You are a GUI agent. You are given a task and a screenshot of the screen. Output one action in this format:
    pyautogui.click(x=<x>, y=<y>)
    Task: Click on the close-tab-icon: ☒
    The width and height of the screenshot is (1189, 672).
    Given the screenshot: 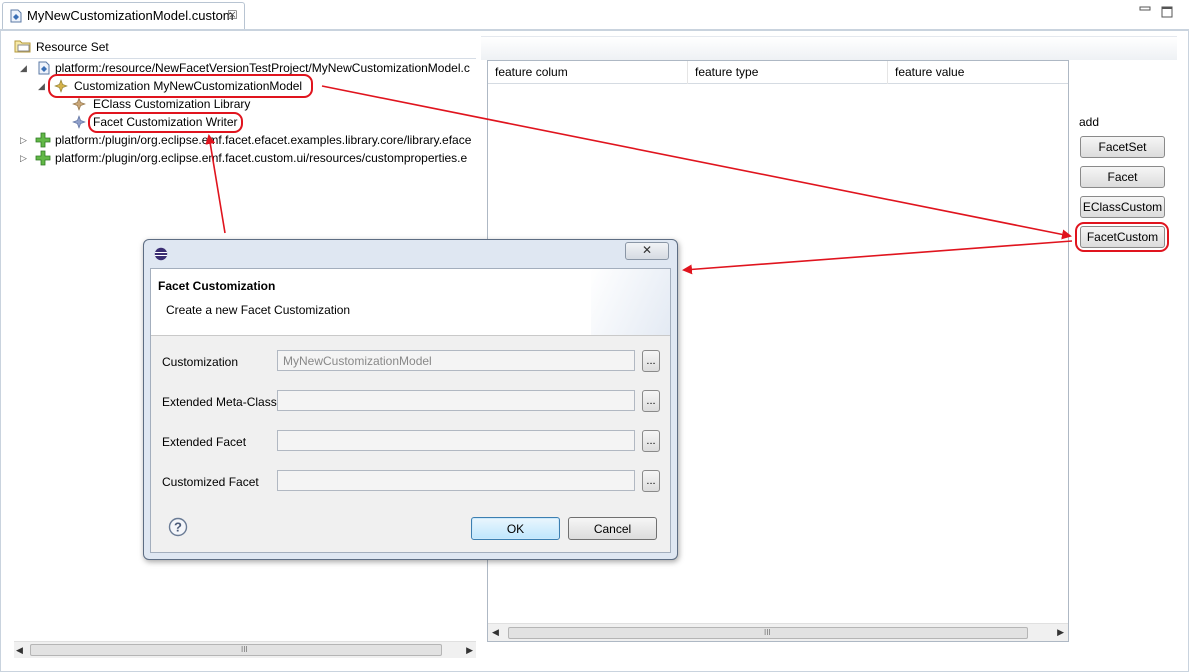 What is the action you would take?
    pyautogui.click(x=232, y=15)
    